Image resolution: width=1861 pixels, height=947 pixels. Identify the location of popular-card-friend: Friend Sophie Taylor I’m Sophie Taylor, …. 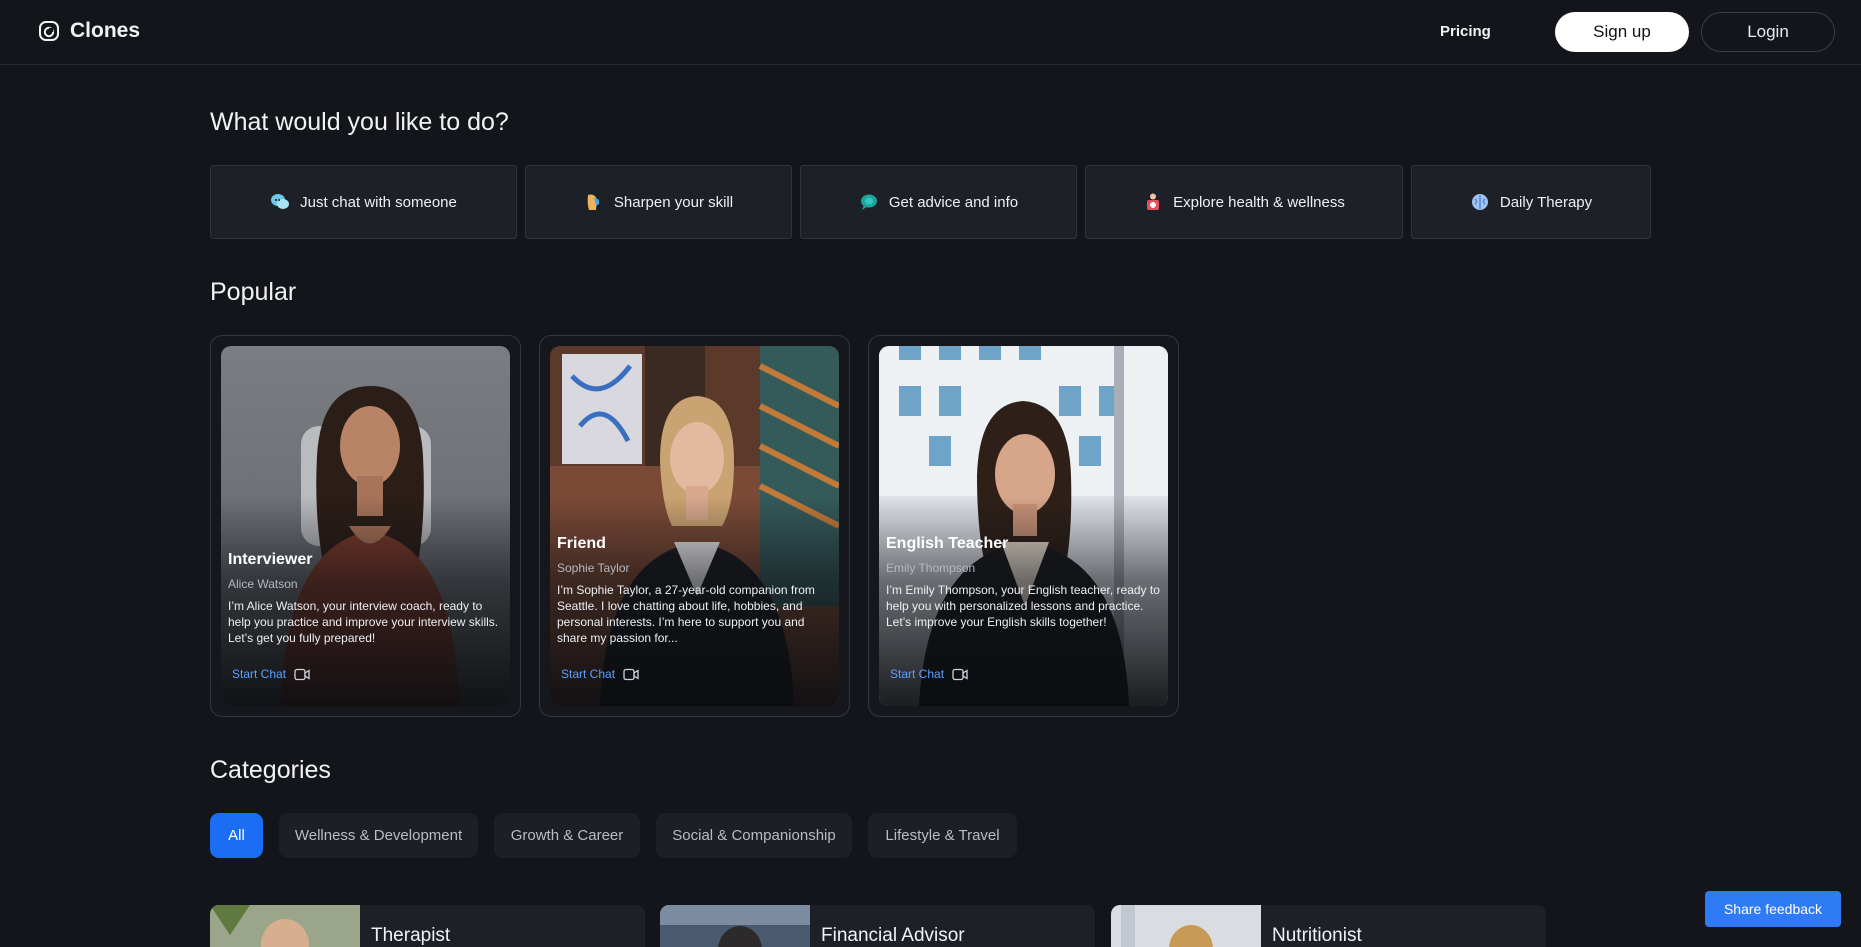
(694, 526).